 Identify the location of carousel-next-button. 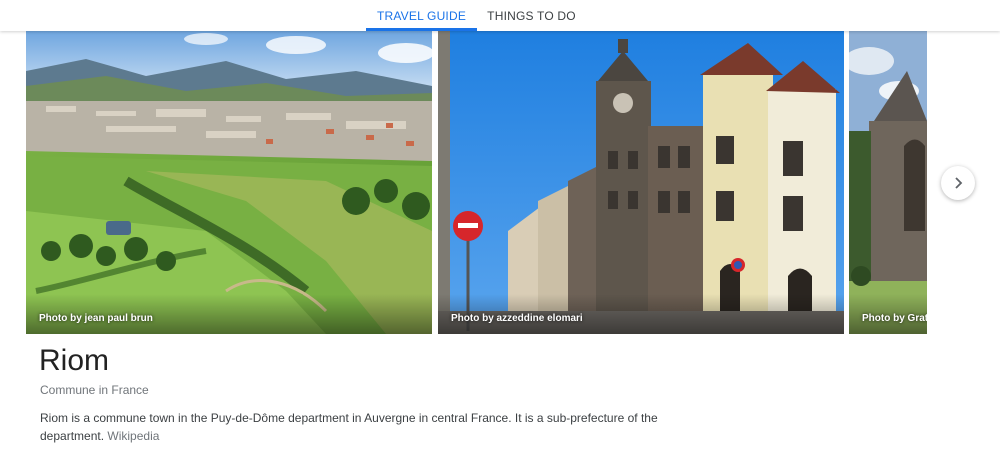
(958, 183).